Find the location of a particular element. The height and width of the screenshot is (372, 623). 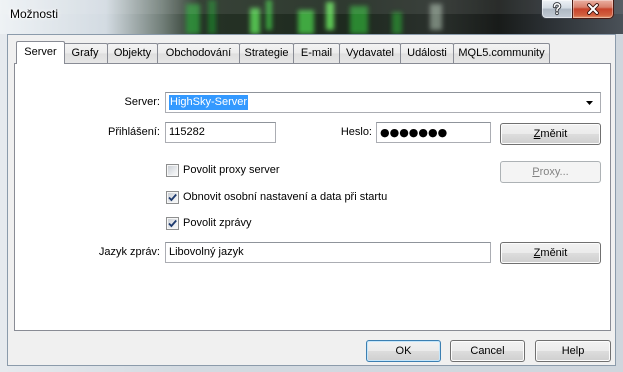

enable-news-checkbox-box is located at coordinates (172, 223).